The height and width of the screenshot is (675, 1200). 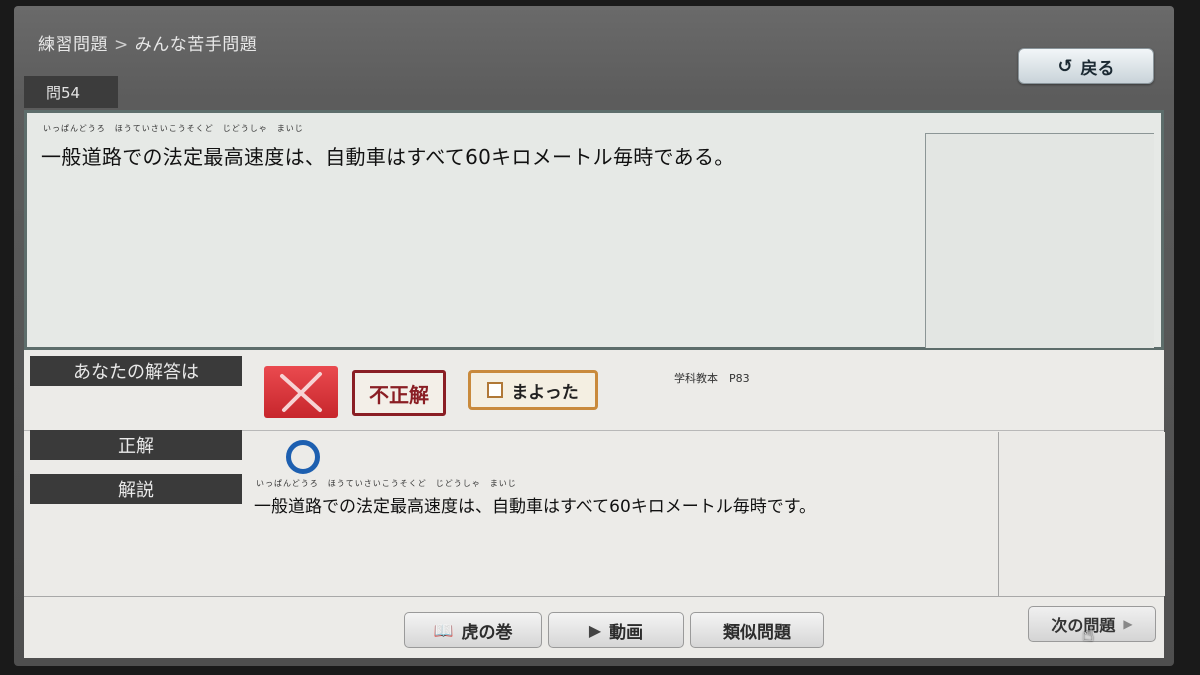 What do you see at coordinates (487, 632) in the screenshot?
I see `tora-no-maki-label: 虎の巻` at bounding box center [487, 632].